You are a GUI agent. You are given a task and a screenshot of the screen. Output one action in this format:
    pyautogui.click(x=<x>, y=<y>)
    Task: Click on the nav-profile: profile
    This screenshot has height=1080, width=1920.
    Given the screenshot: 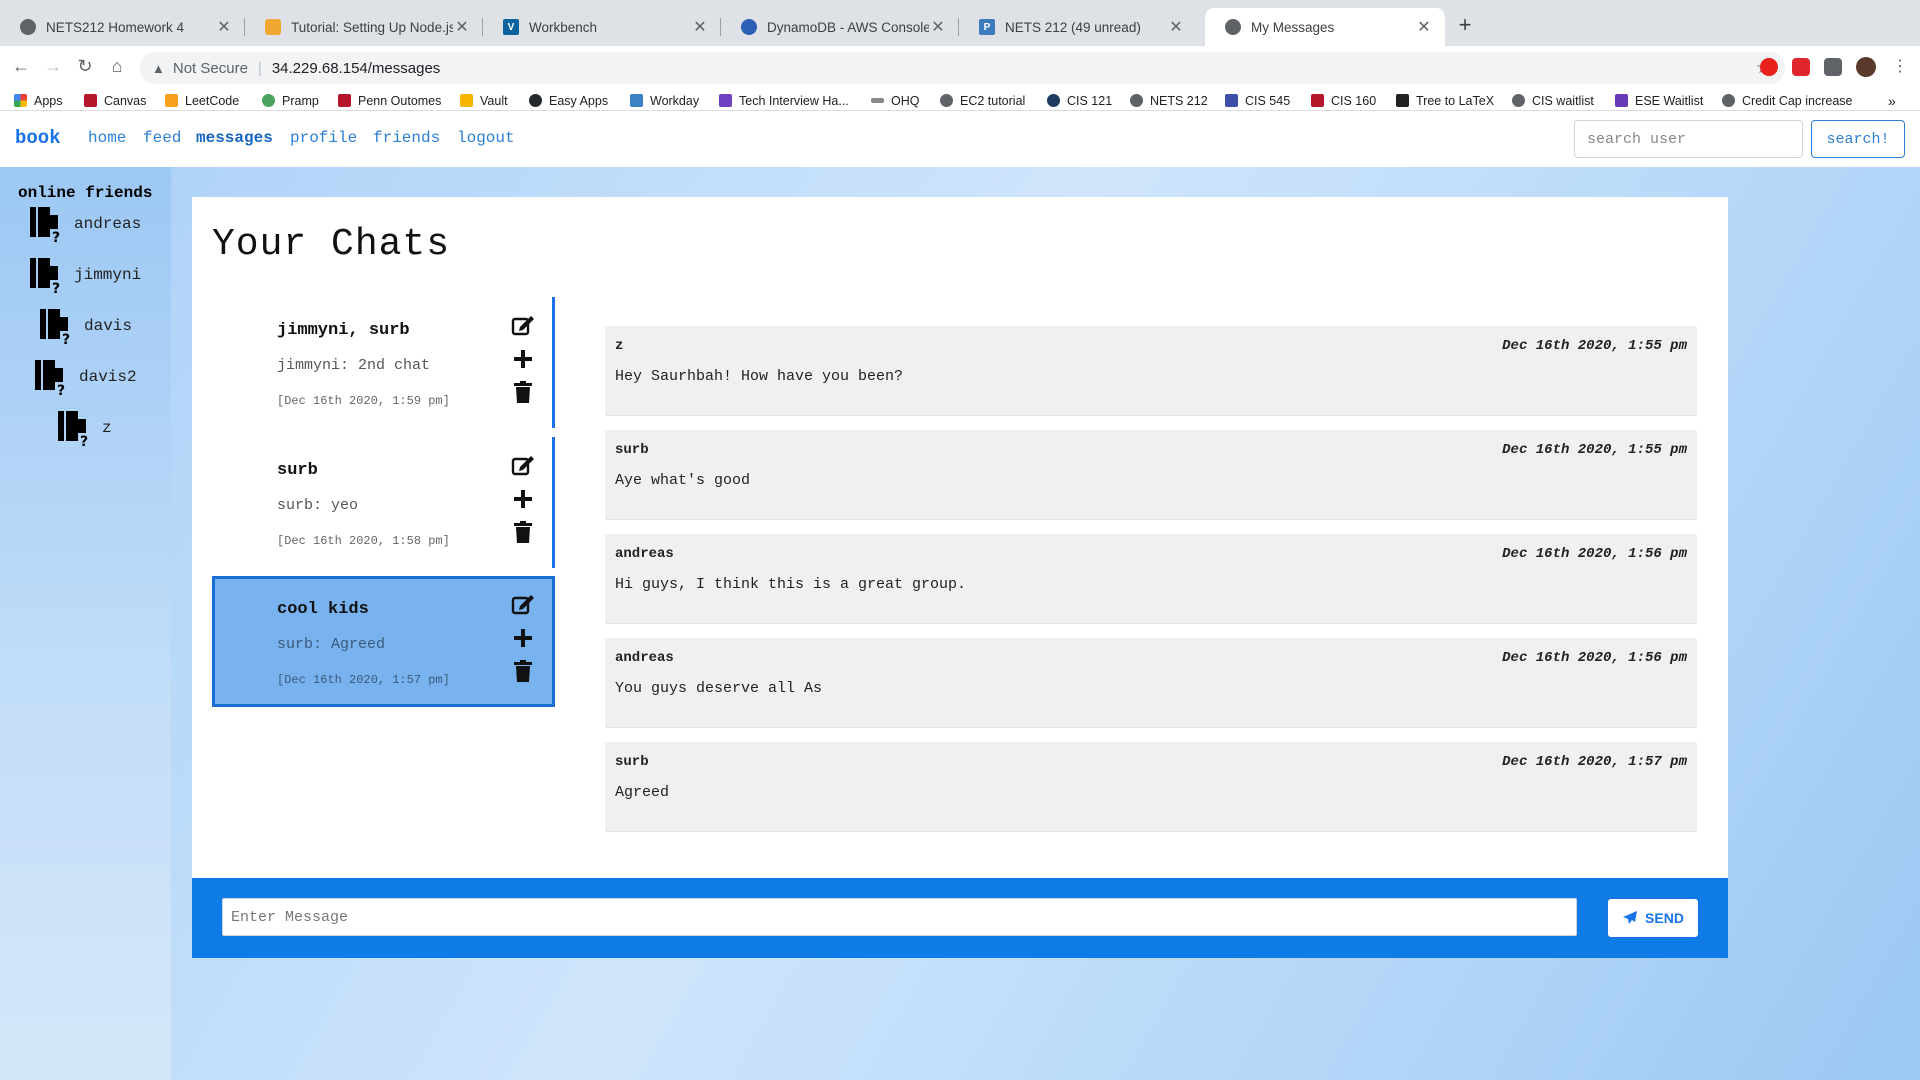 What is the action you would take?
    pyautogui.click(x=323, y=138)
    